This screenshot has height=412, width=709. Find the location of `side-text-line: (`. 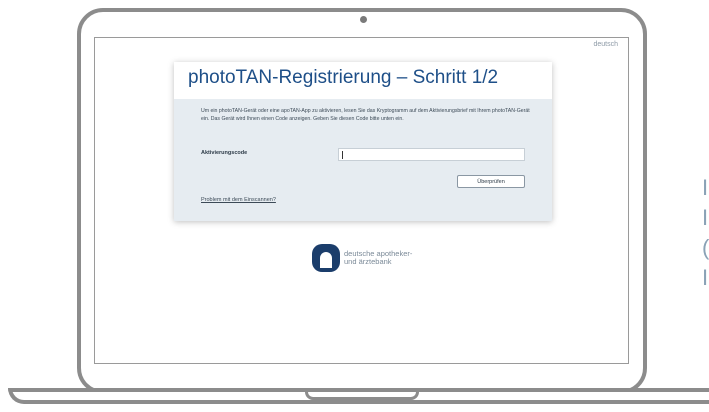

side-text-line: ( is located at coordinates (705, 247).